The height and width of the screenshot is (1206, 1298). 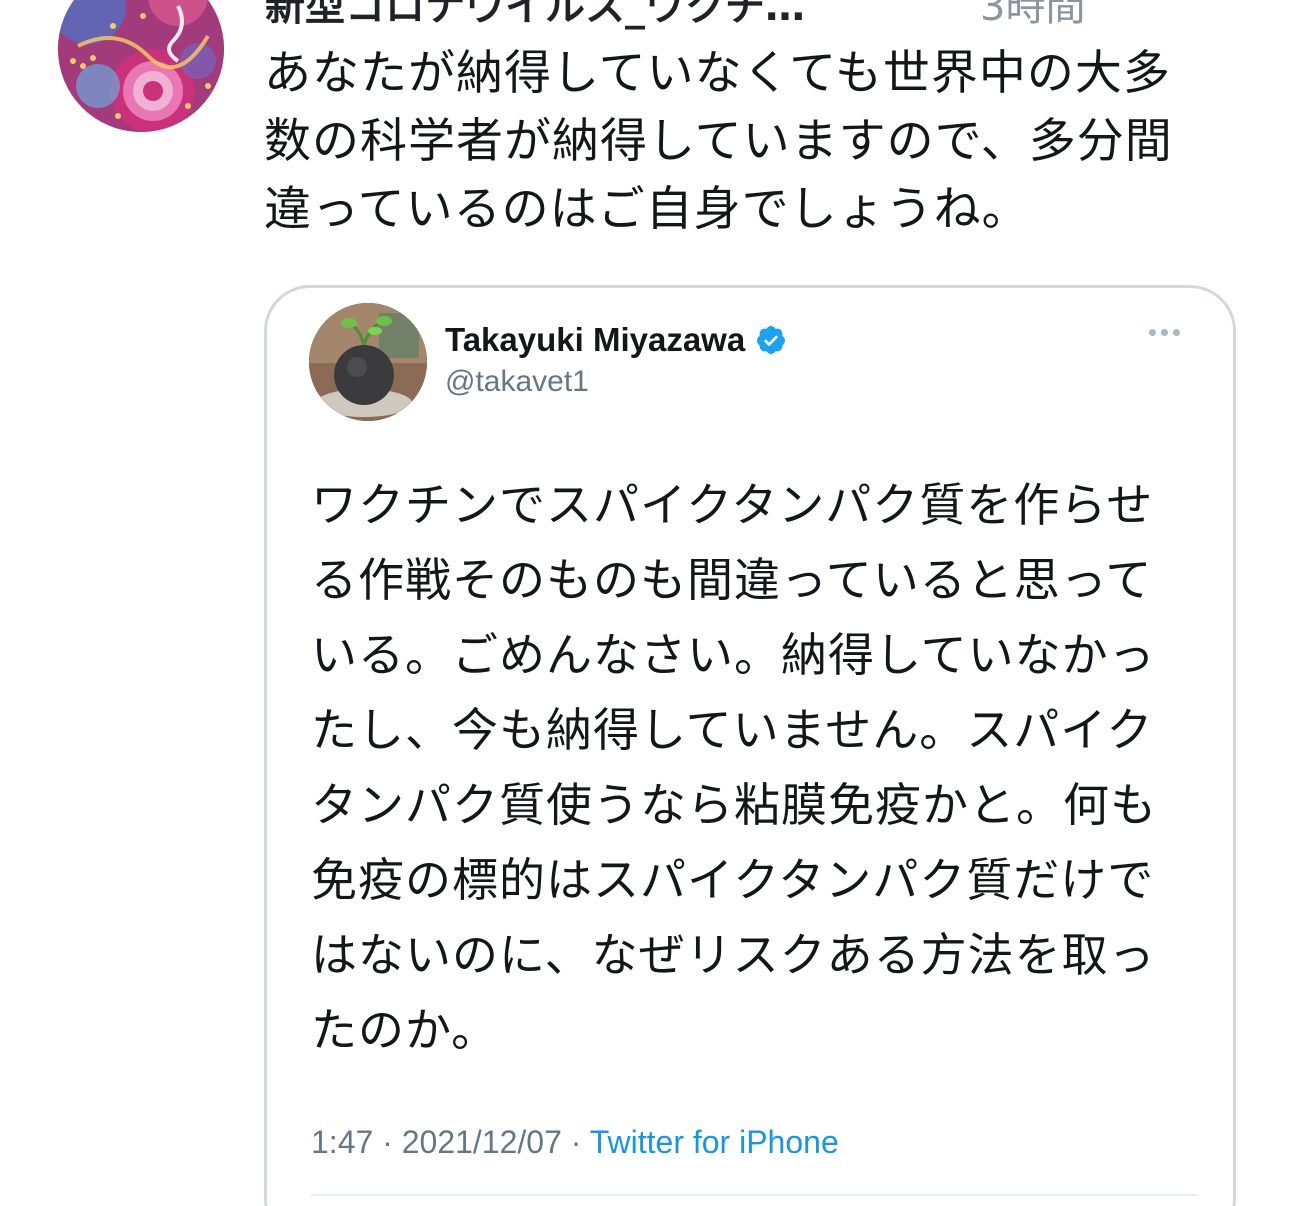 I want to click on quoted-text-line: はないのに、なぜリスクある方法を取っ, so click(x=733, y=955).